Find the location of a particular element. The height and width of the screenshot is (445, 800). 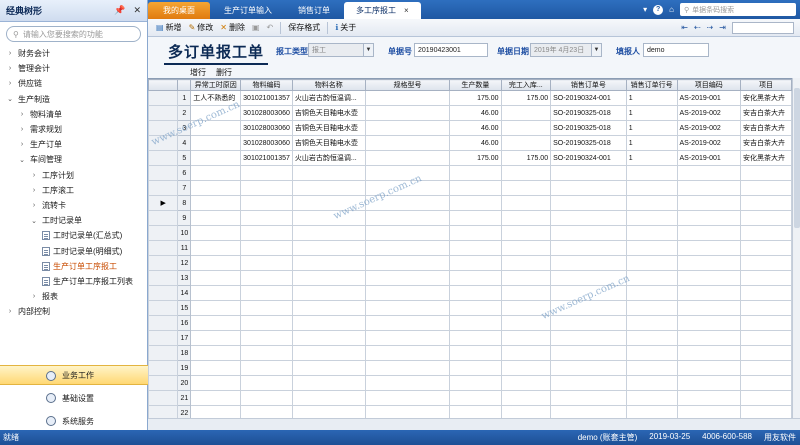

home-icon: ⌂ is located at coordinates (671, 9).